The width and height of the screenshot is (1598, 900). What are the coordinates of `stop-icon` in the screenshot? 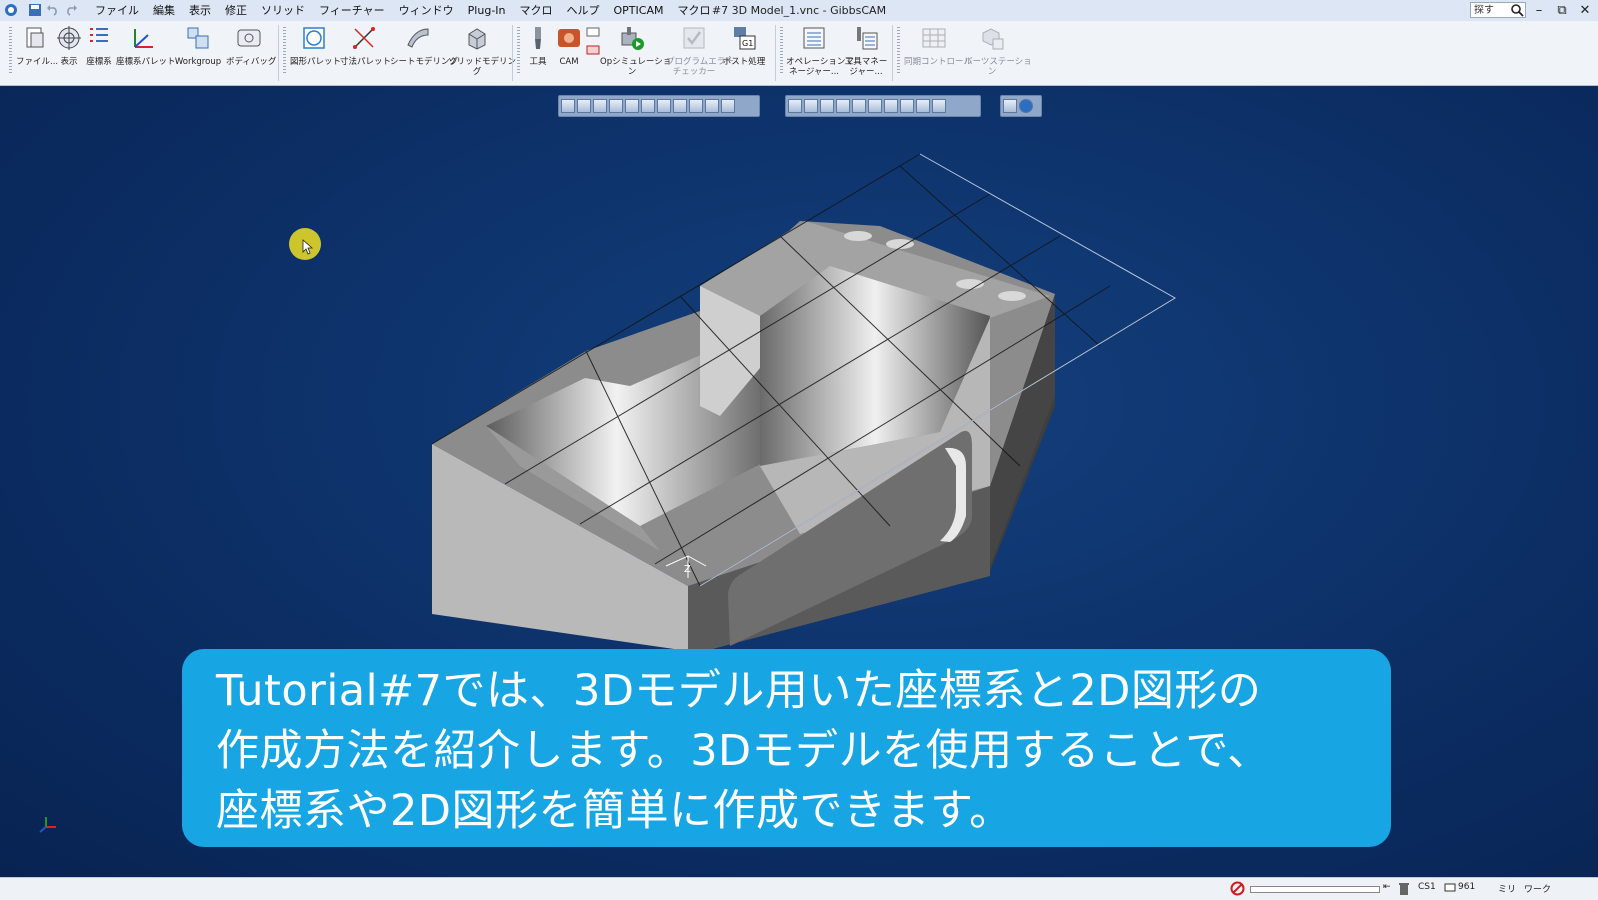 It's located at (1237, 888).